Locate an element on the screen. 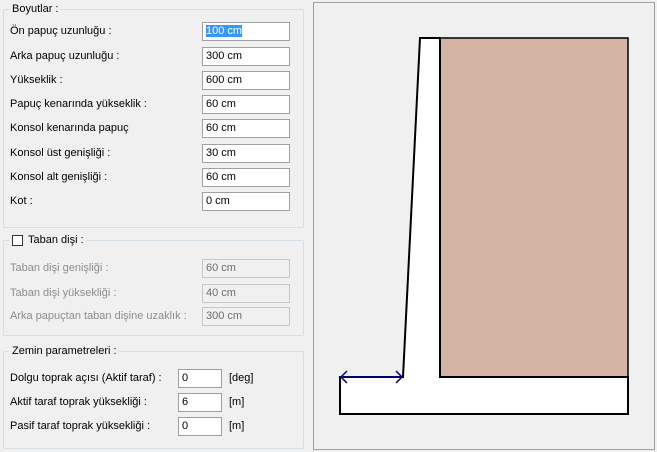 The height and width of the screenshot is (452, 657). toe-edge-height-input: 60 cm is located at coordinates (246, 104).